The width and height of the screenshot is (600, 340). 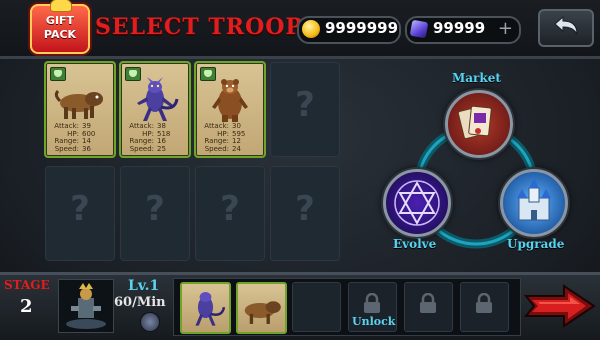 I want to click on add-gems-button: +, so click(x=505, y=28).